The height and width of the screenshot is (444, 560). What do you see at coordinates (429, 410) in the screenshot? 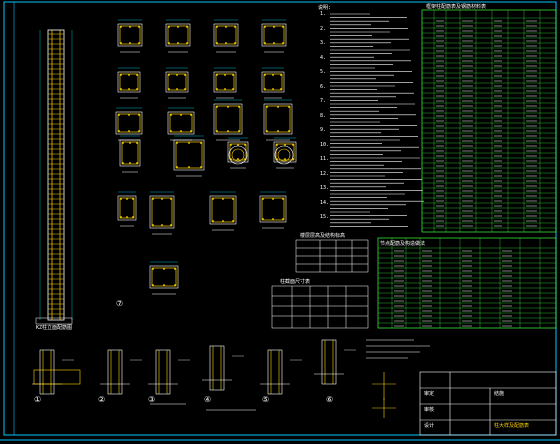
I see `title-block-row-2: 审核` at bounding box center [429, 410].